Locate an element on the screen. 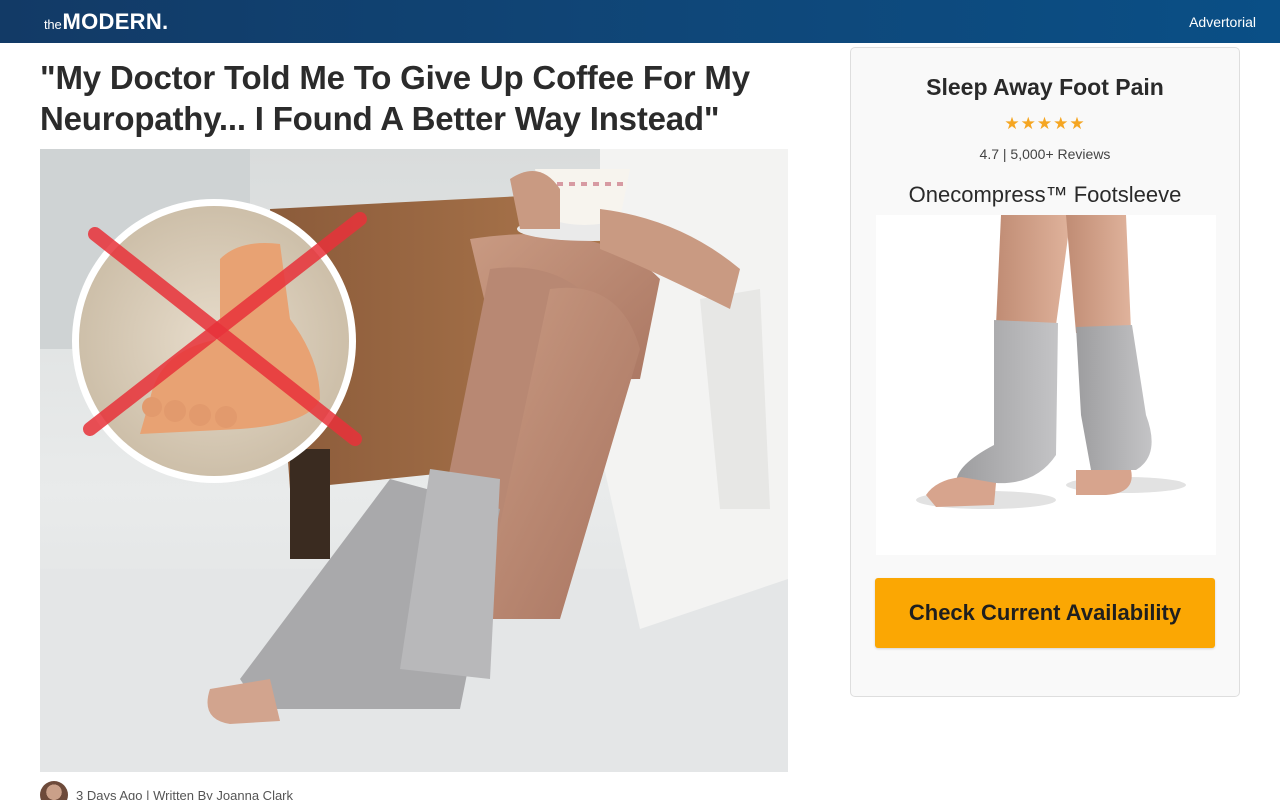  byline-text: 3 Days Ago | Written By Joanna Clark is located at coordinates (185, 793).